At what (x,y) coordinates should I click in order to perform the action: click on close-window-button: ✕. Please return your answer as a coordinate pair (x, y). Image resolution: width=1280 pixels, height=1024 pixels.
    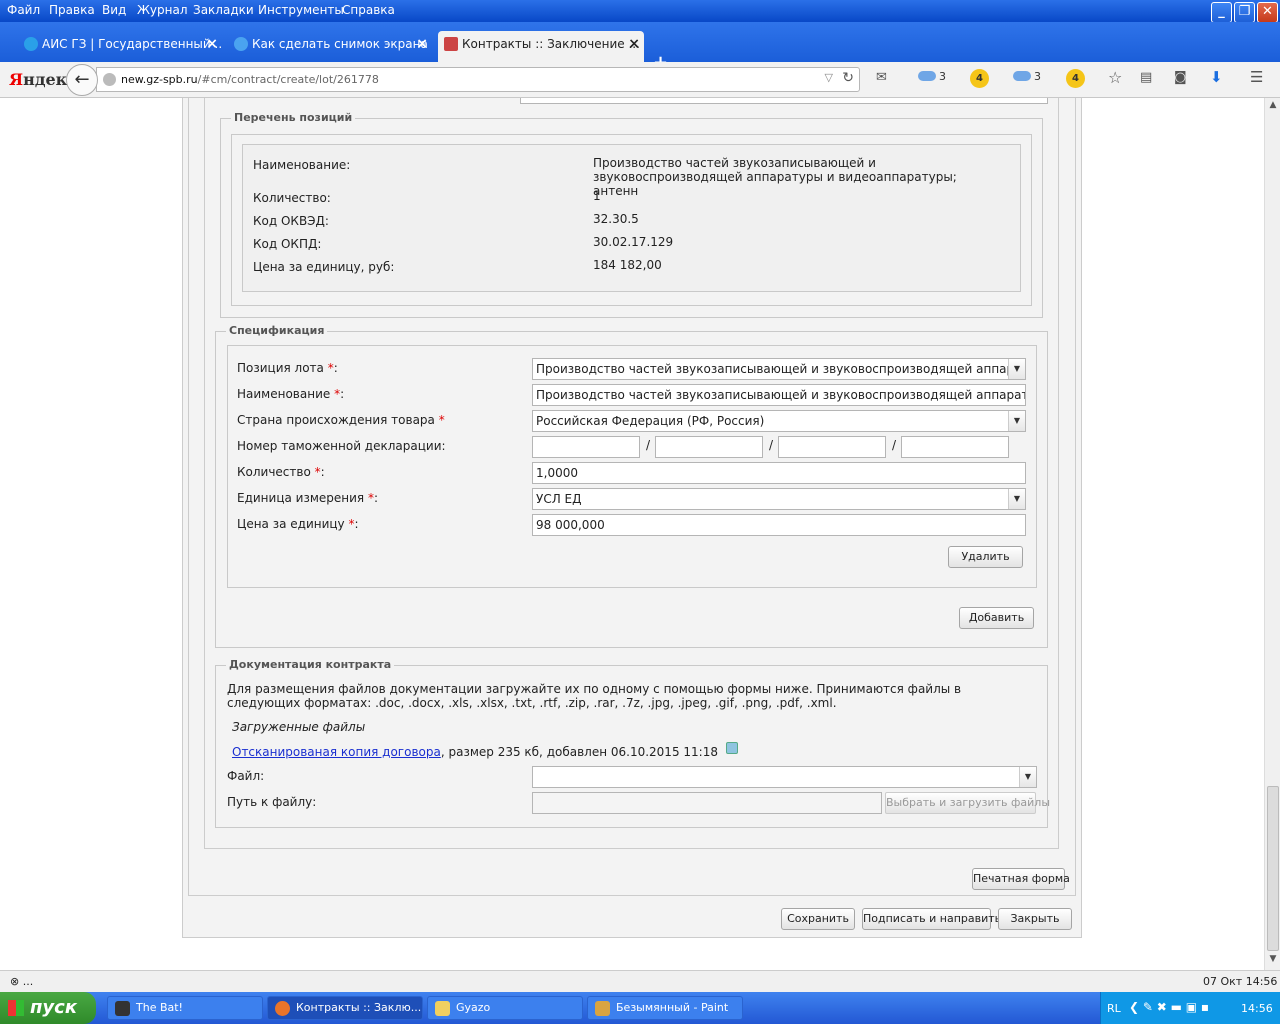
    Looking at the image, I should click on (1267, 12).